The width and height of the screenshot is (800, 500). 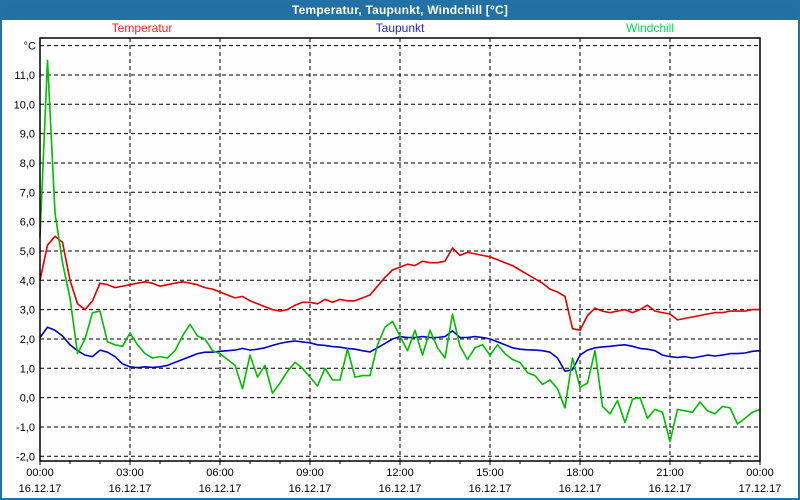 I want to click on svg-text: 7,0, so click(x=27, y=193).